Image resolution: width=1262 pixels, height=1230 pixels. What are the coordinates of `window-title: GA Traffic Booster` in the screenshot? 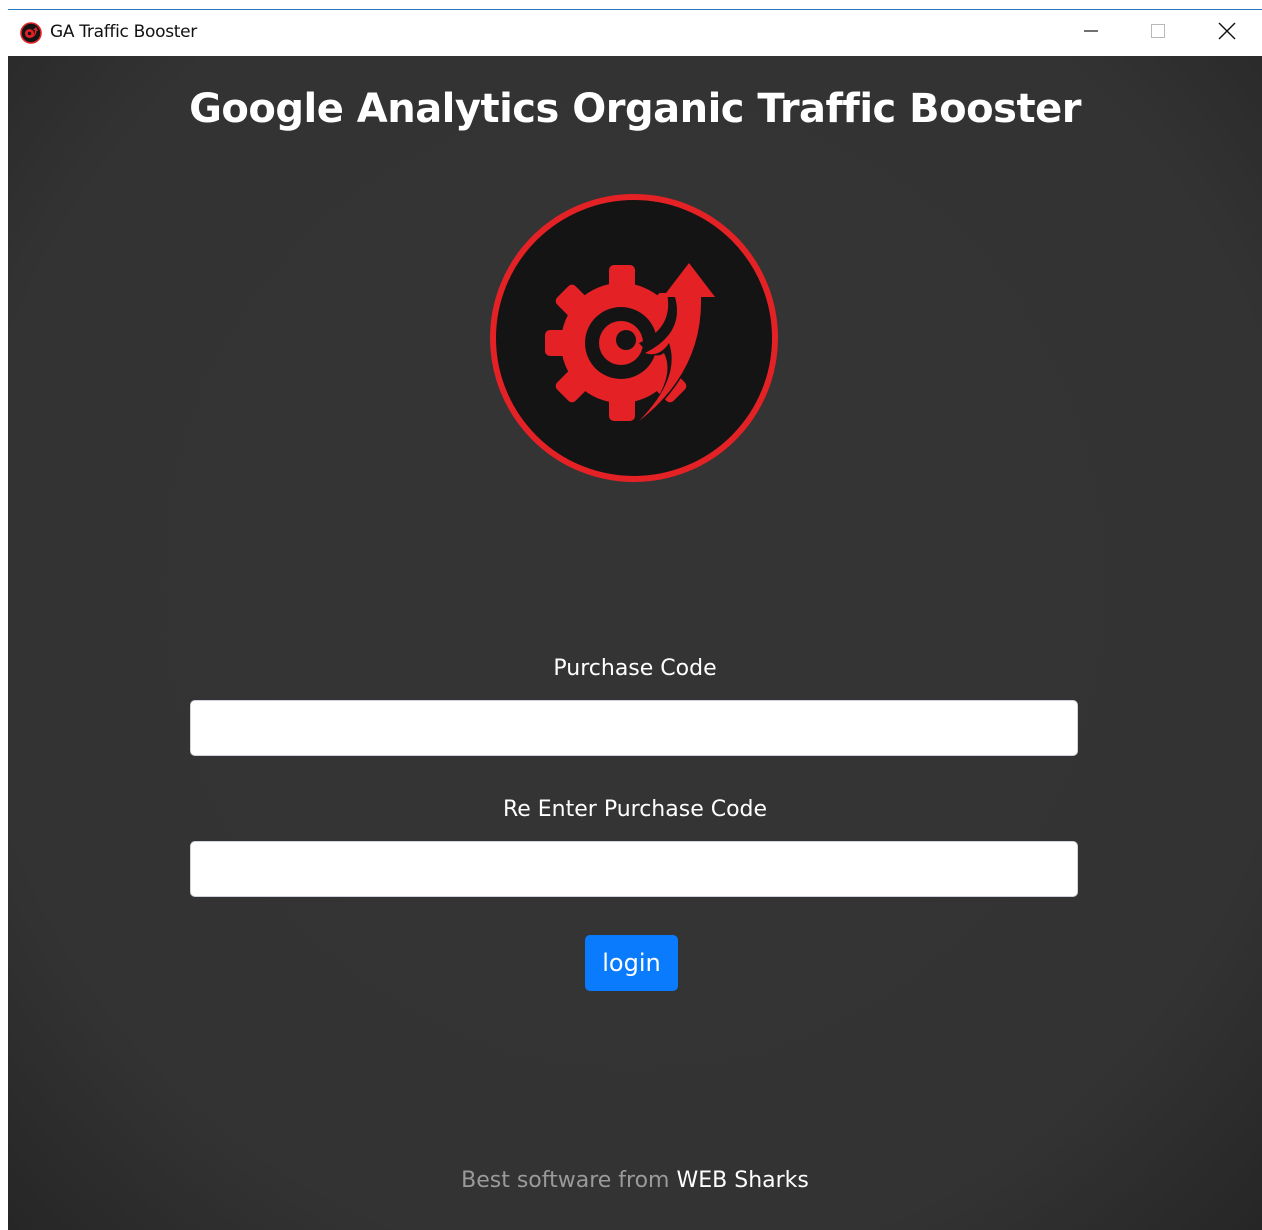 It's located at (123, 32).